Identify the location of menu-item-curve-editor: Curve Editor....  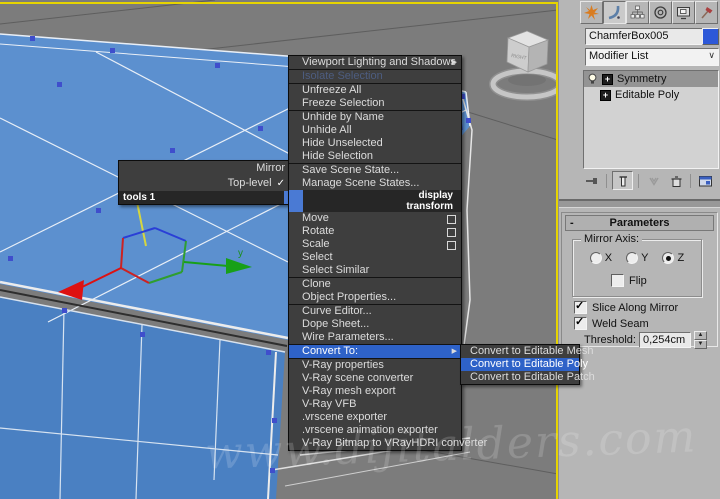
(375, 311).